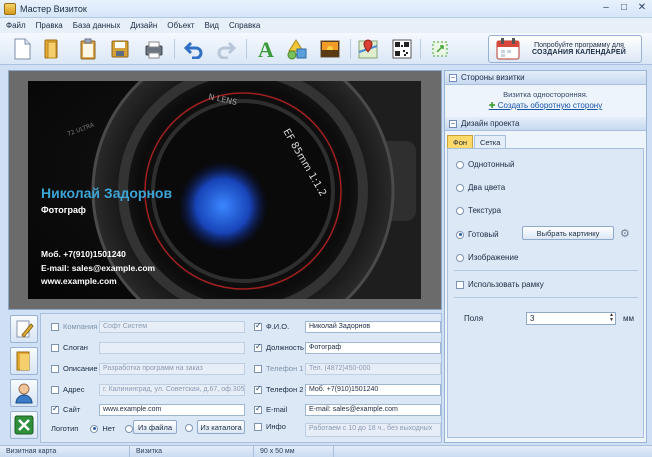  What do you see at coordinates (545, 94) in the screenshot?
I see `sides-note: Визитка односторонняя.` at bounding box center [545, 94].